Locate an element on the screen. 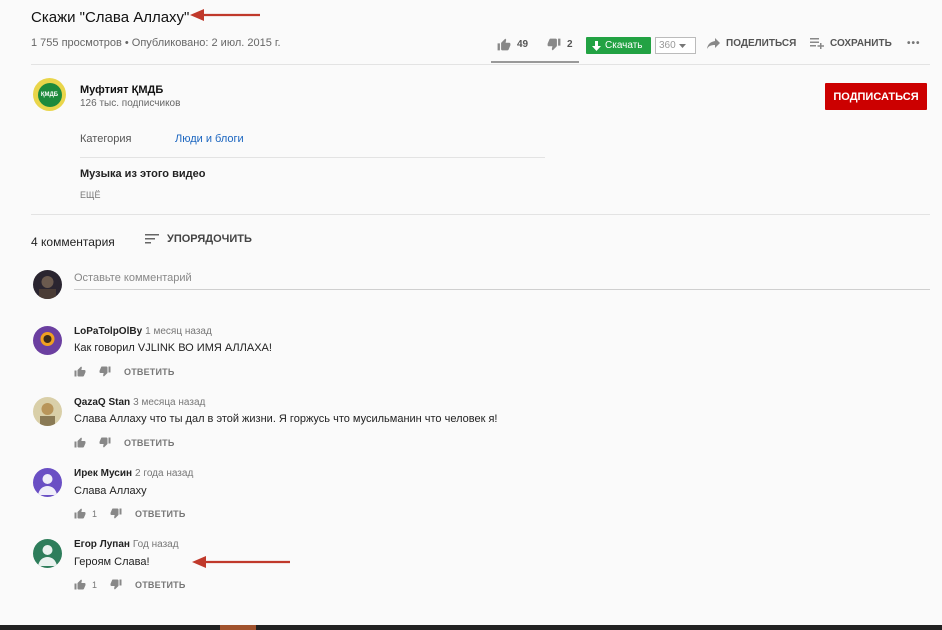 The image size is (942, 630). save-label: СОХРАНИТЬ is located at coordinates (861, 43).